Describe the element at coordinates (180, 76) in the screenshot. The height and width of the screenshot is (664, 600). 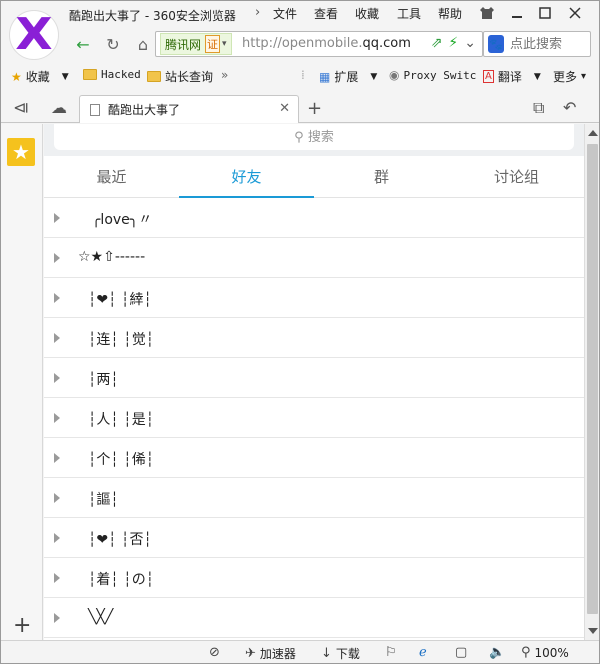
I see `bookmark-site-query: 站长查询` at that location.